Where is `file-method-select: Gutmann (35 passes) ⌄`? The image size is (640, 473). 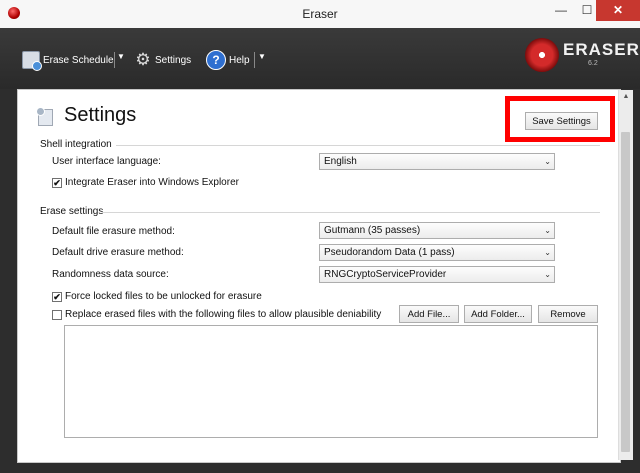
file-method-select: Gutmann (35 passes) ⌄ is located at coordinates (437, 230).